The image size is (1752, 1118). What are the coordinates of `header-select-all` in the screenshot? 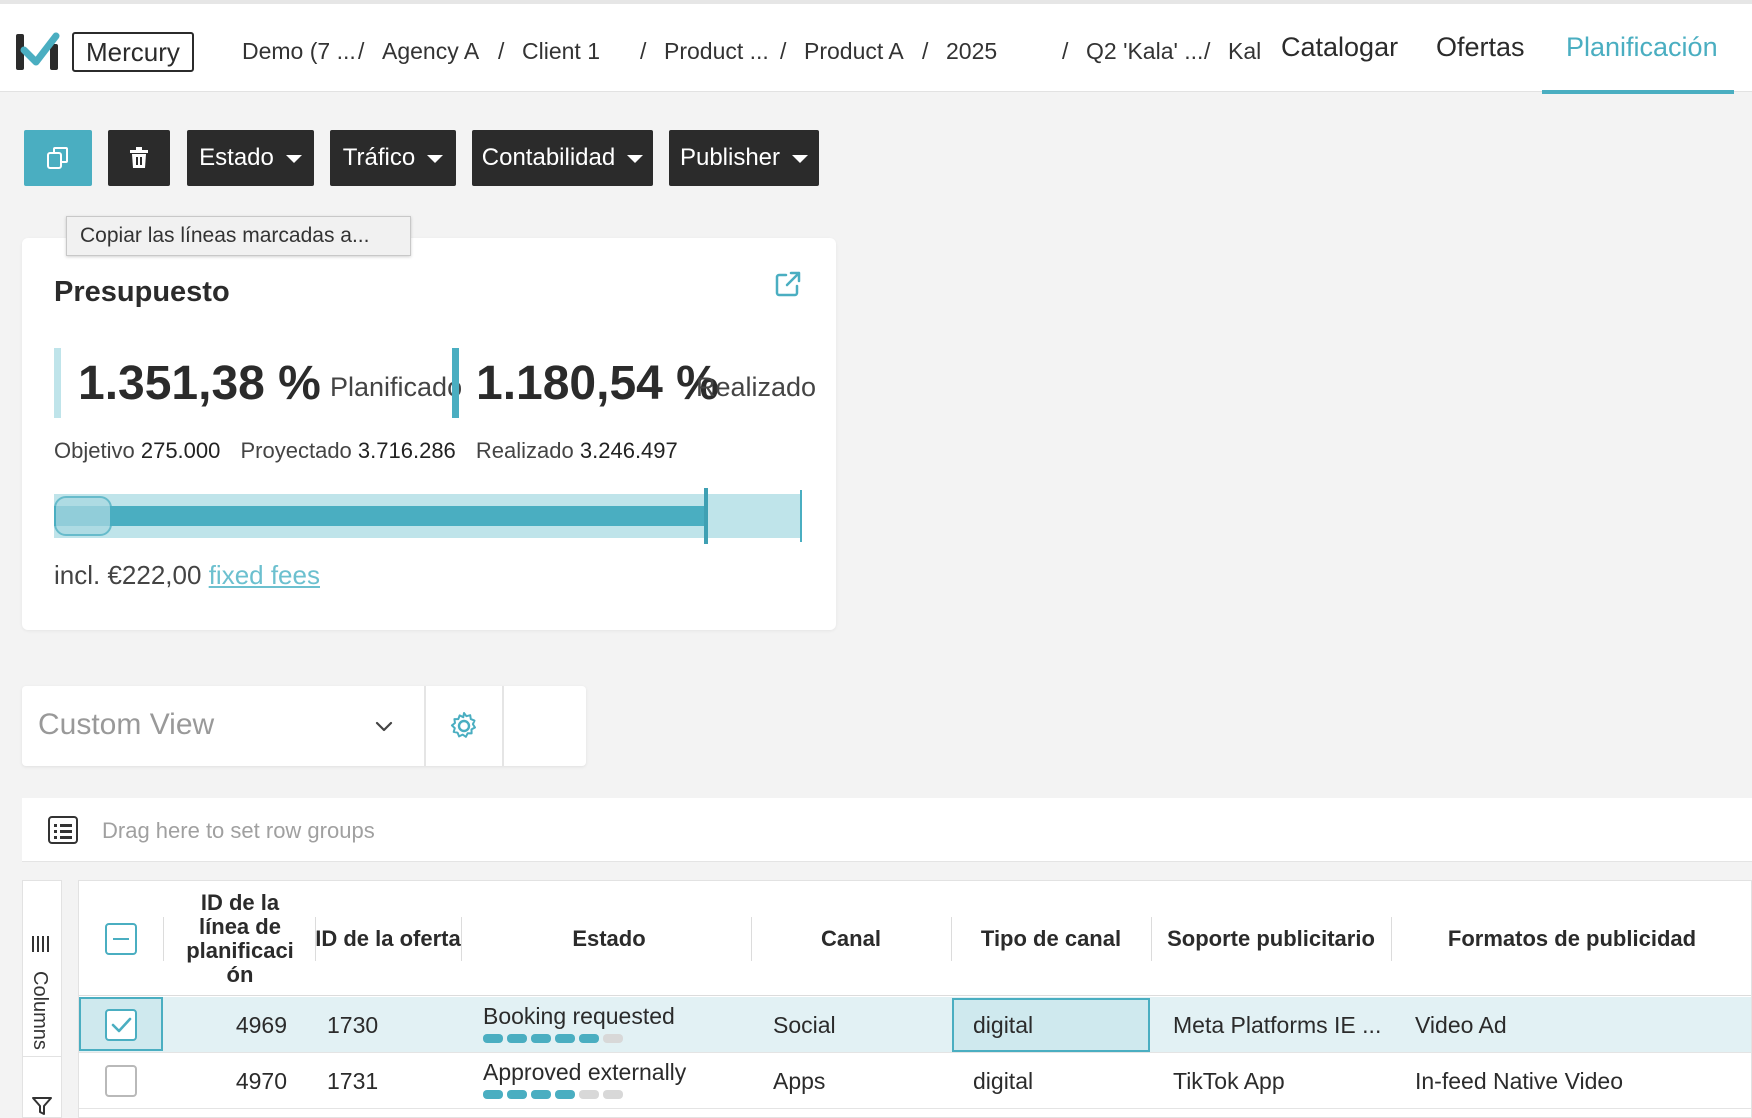 It's located at (121, 938).